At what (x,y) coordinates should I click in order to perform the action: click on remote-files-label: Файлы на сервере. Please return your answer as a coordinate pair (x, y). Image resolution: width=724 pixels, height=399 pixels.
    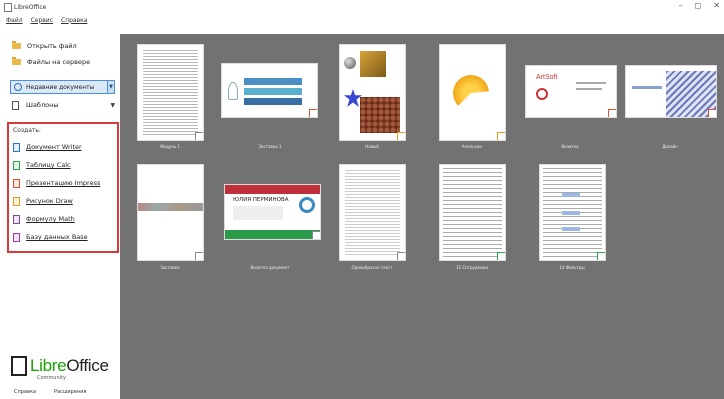
    Looking at the image, I should click on (59, 62).